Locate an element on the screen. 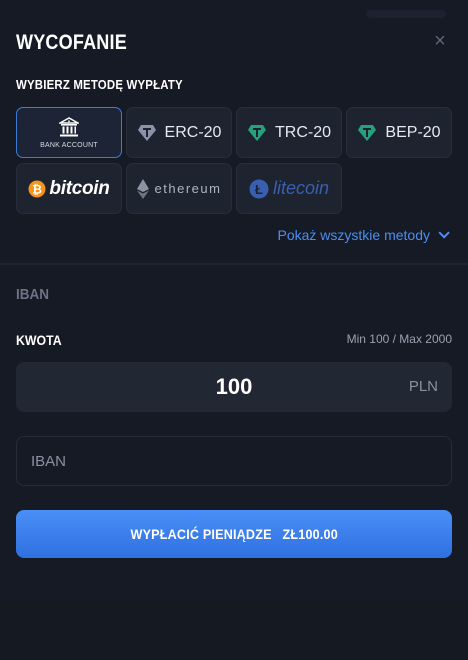 The height and width of the screenshot is (660, 468). amount-label: KWOTA is located at coordinates (39, 340).